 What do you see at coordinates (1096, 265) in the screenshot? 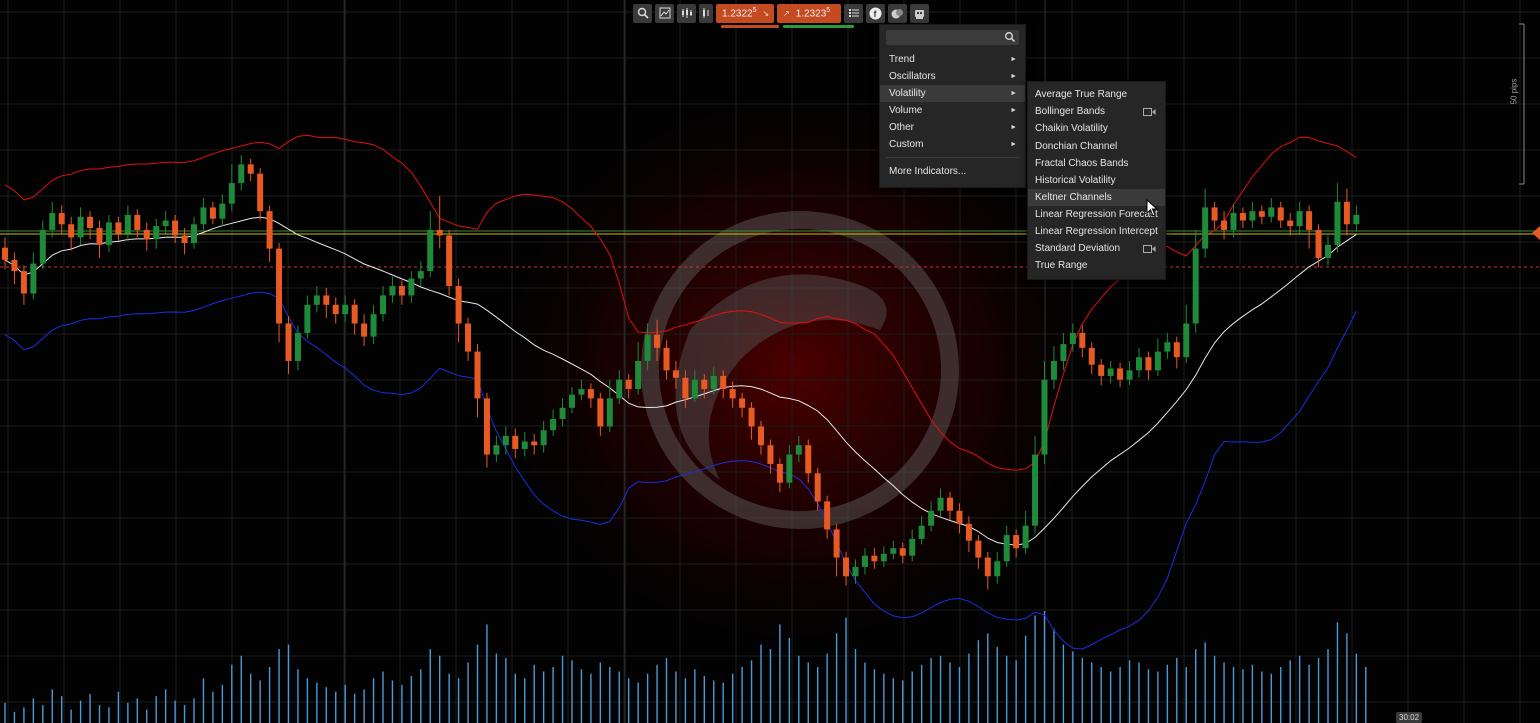
I see `submenu-item-true-range: True Range` at bounding box center [1096, 265].